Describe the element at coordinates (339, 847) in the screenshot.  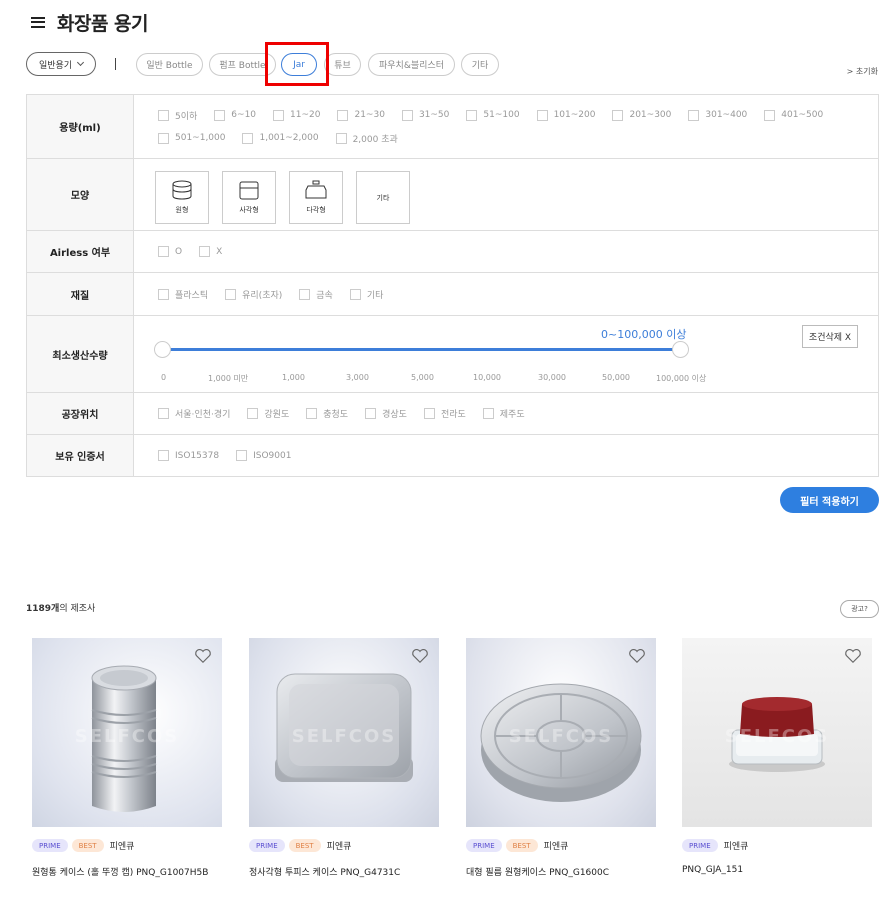
I see `maker-name: 피엔큐` at that location.